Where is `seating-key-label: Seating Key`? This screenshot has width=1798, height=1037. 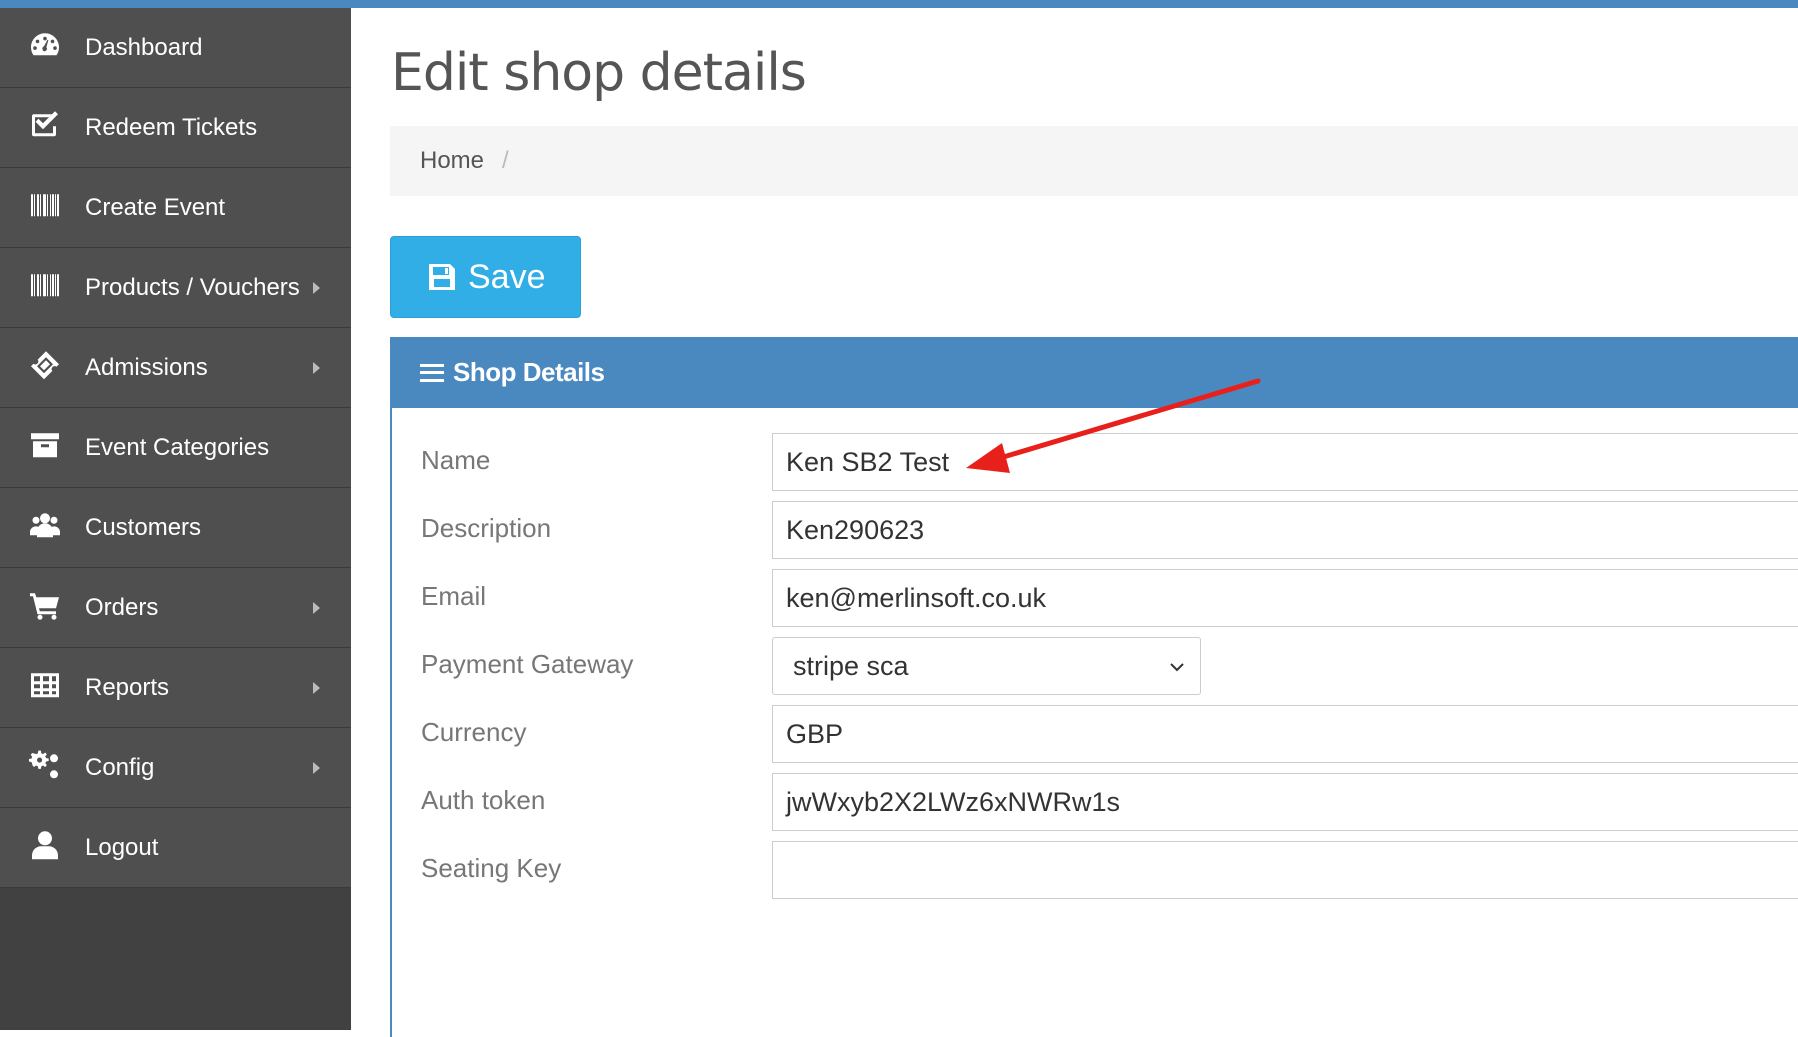
seating-key-label: Seating Key is located at coordinates (491, 868).